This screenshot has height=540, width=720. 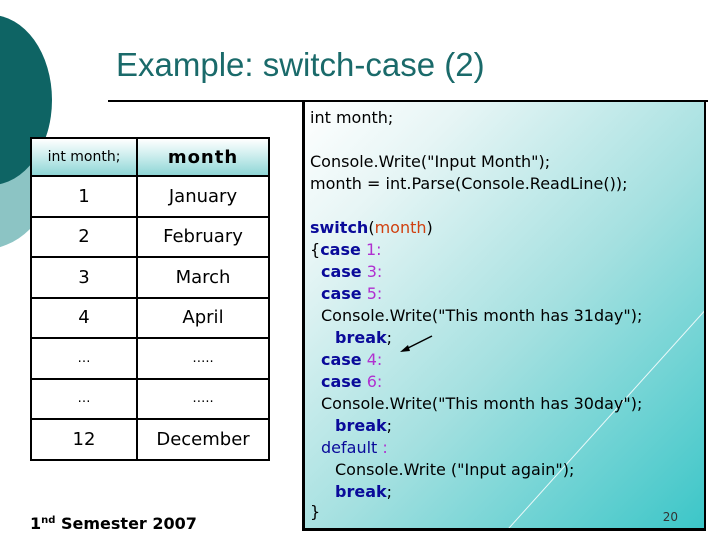 I want to click on code-line-parse: month = int.Parse(Console.ReadLine());, so click(x=469, y=183).